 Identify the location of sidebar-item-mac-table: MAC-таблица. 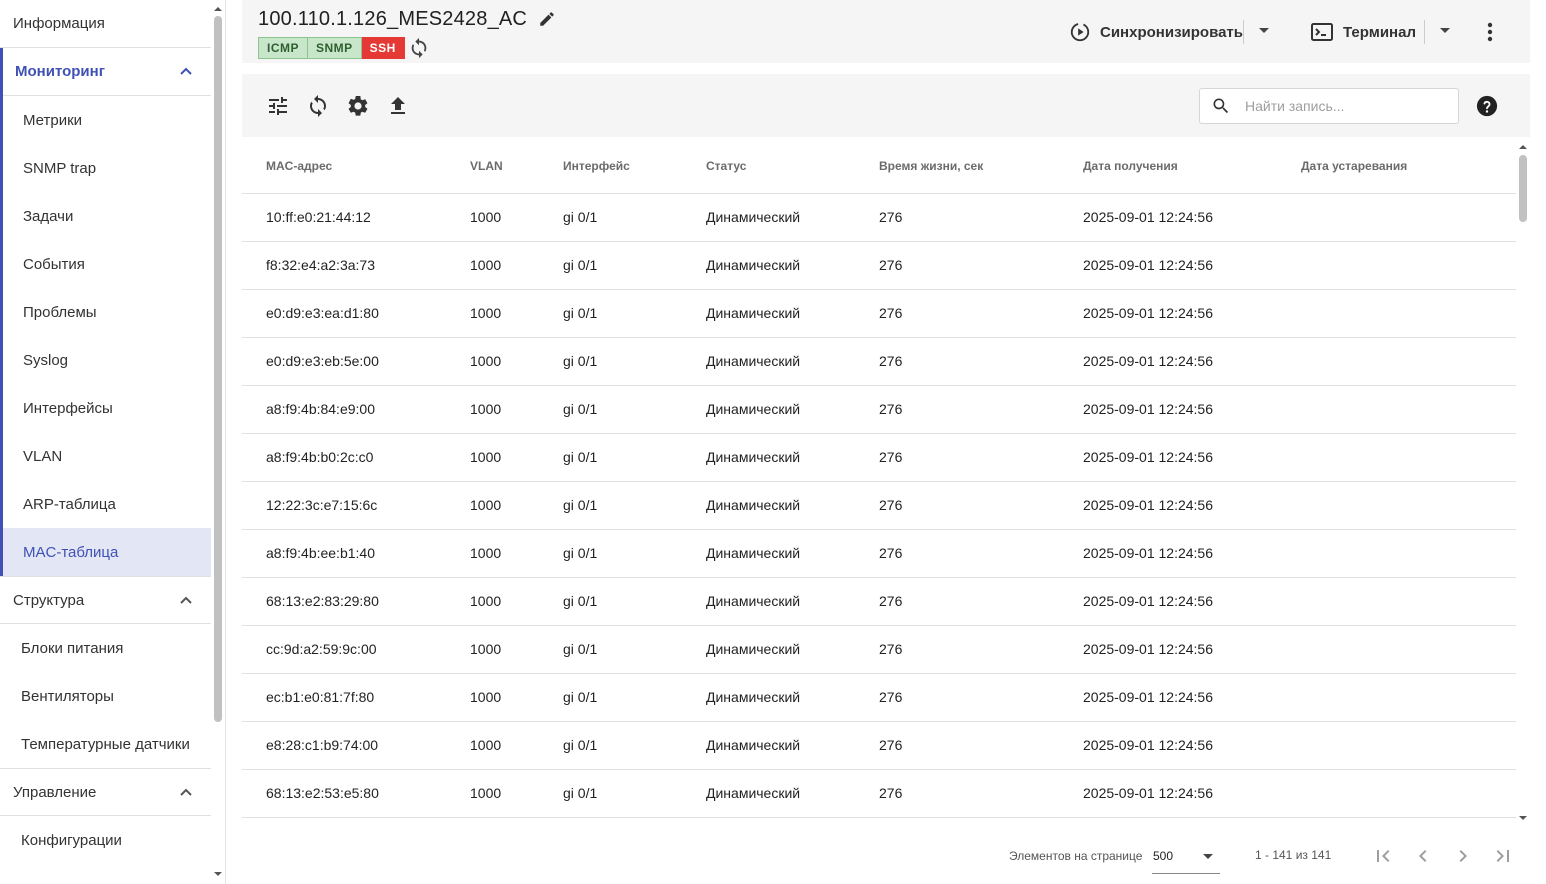
(107, 552).